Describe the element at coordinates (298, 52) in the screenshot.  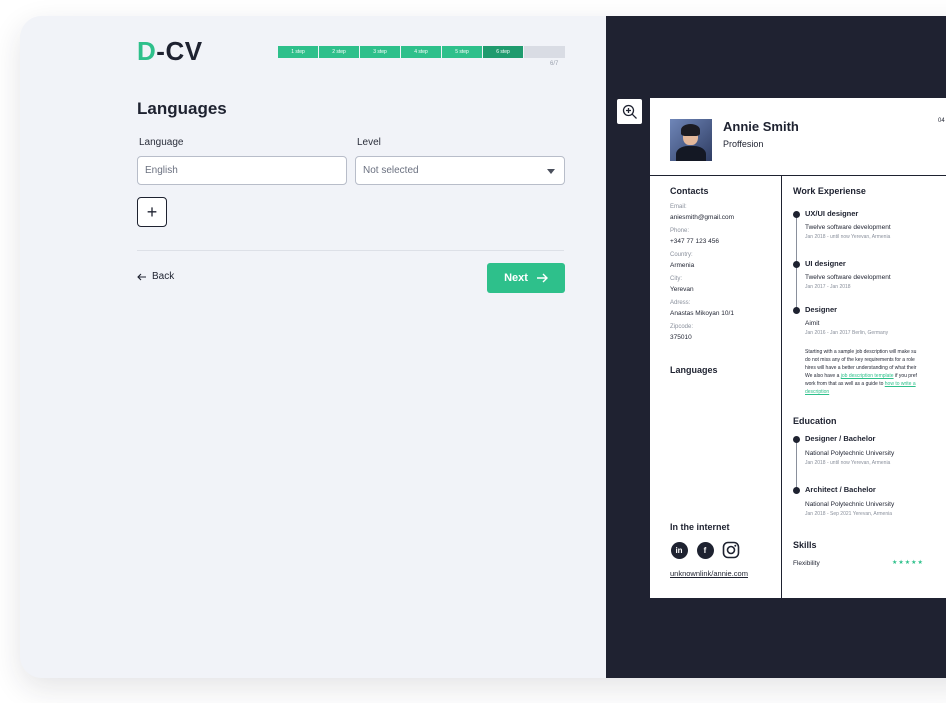
I see `progress-step-1: 1 step` at that location.